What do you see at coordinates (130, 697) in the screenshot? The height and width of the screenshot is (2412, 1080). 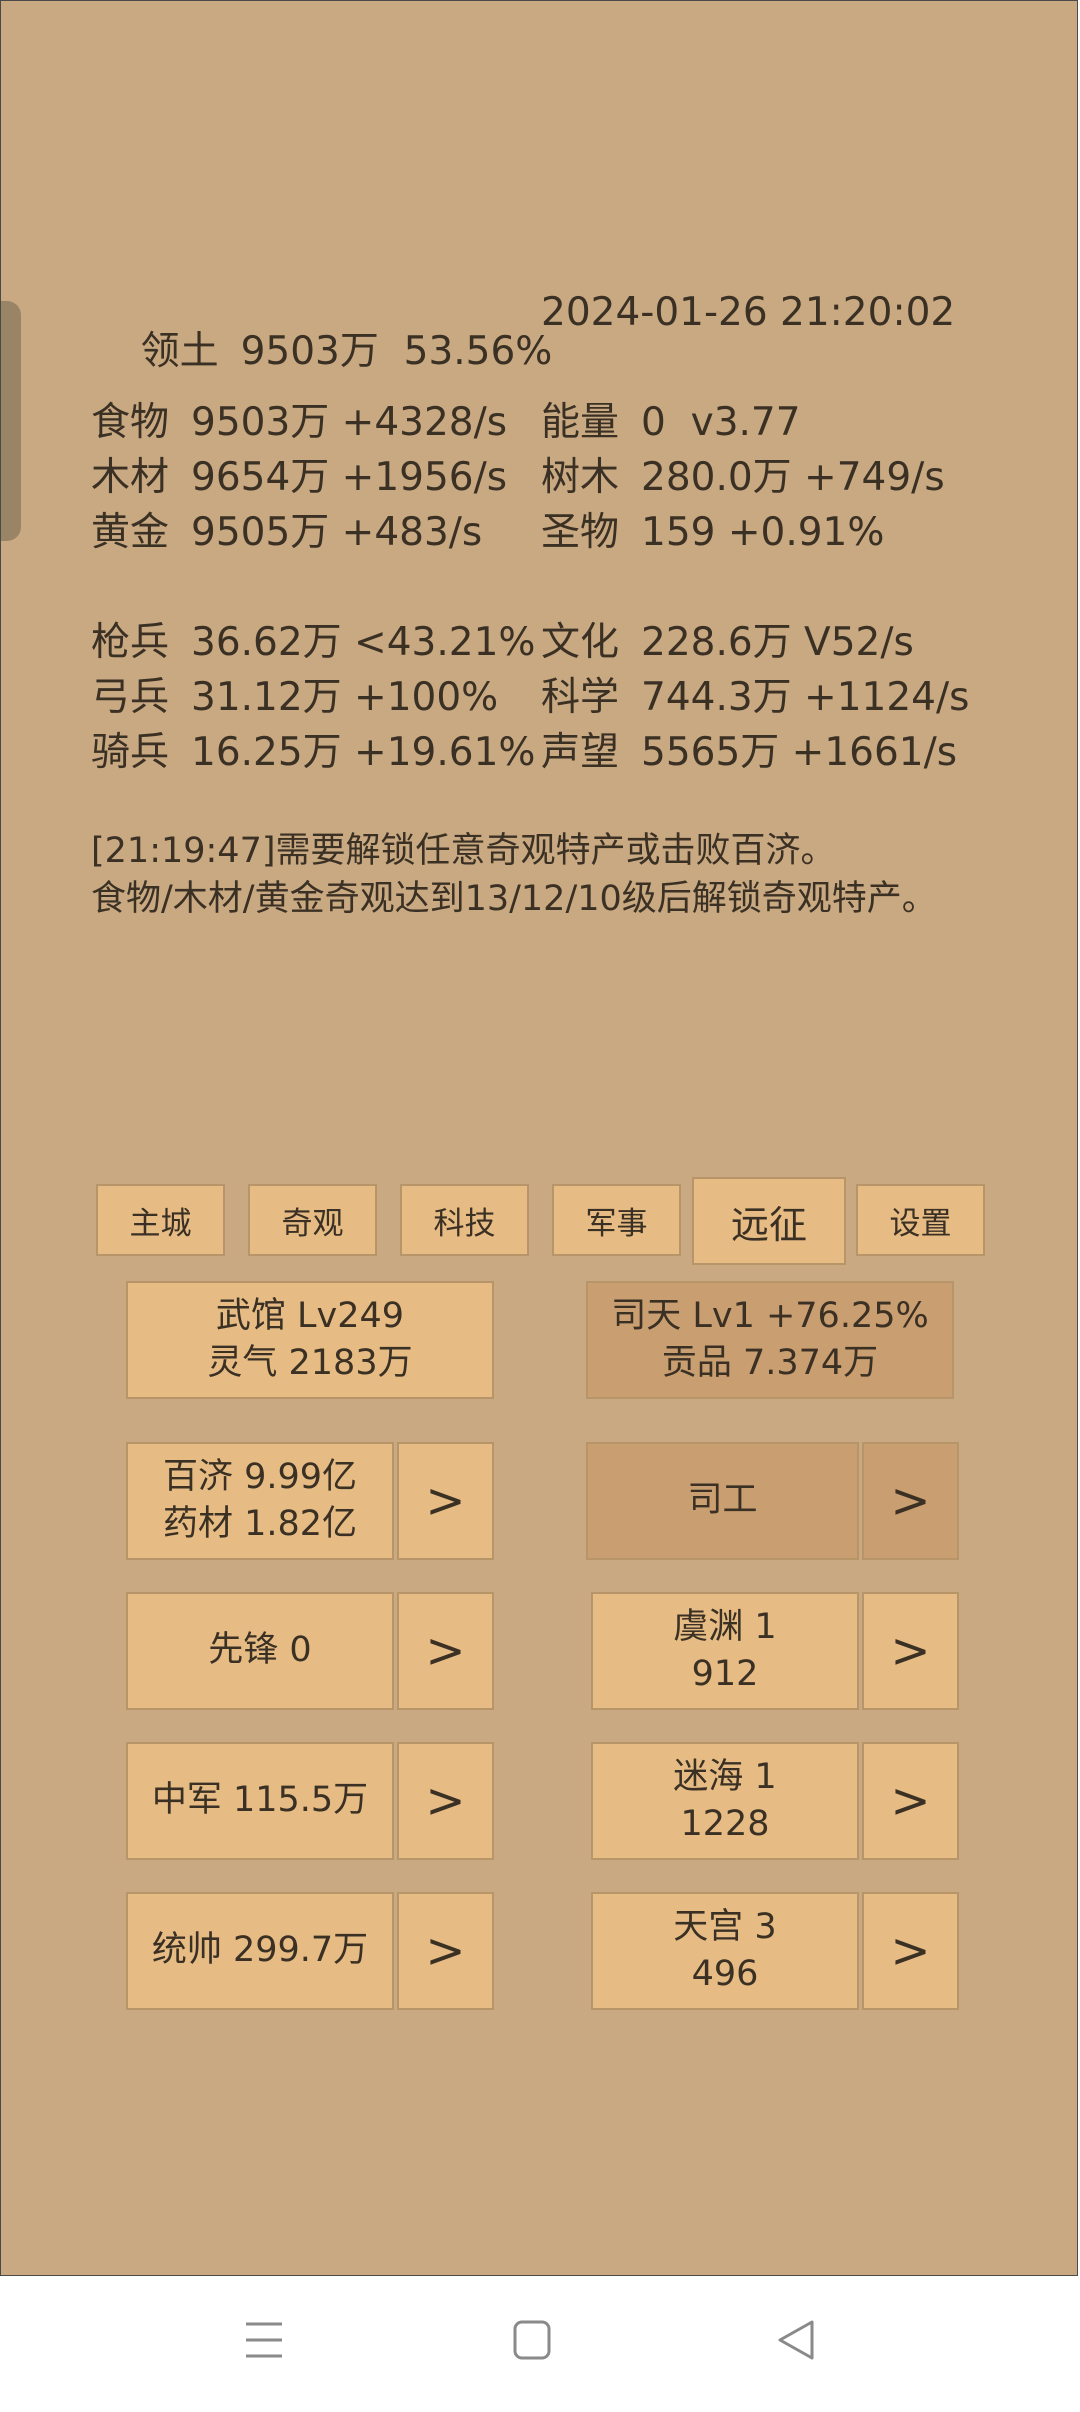 I see `stat-label: 弓兵` at bounding box center [130, 697].